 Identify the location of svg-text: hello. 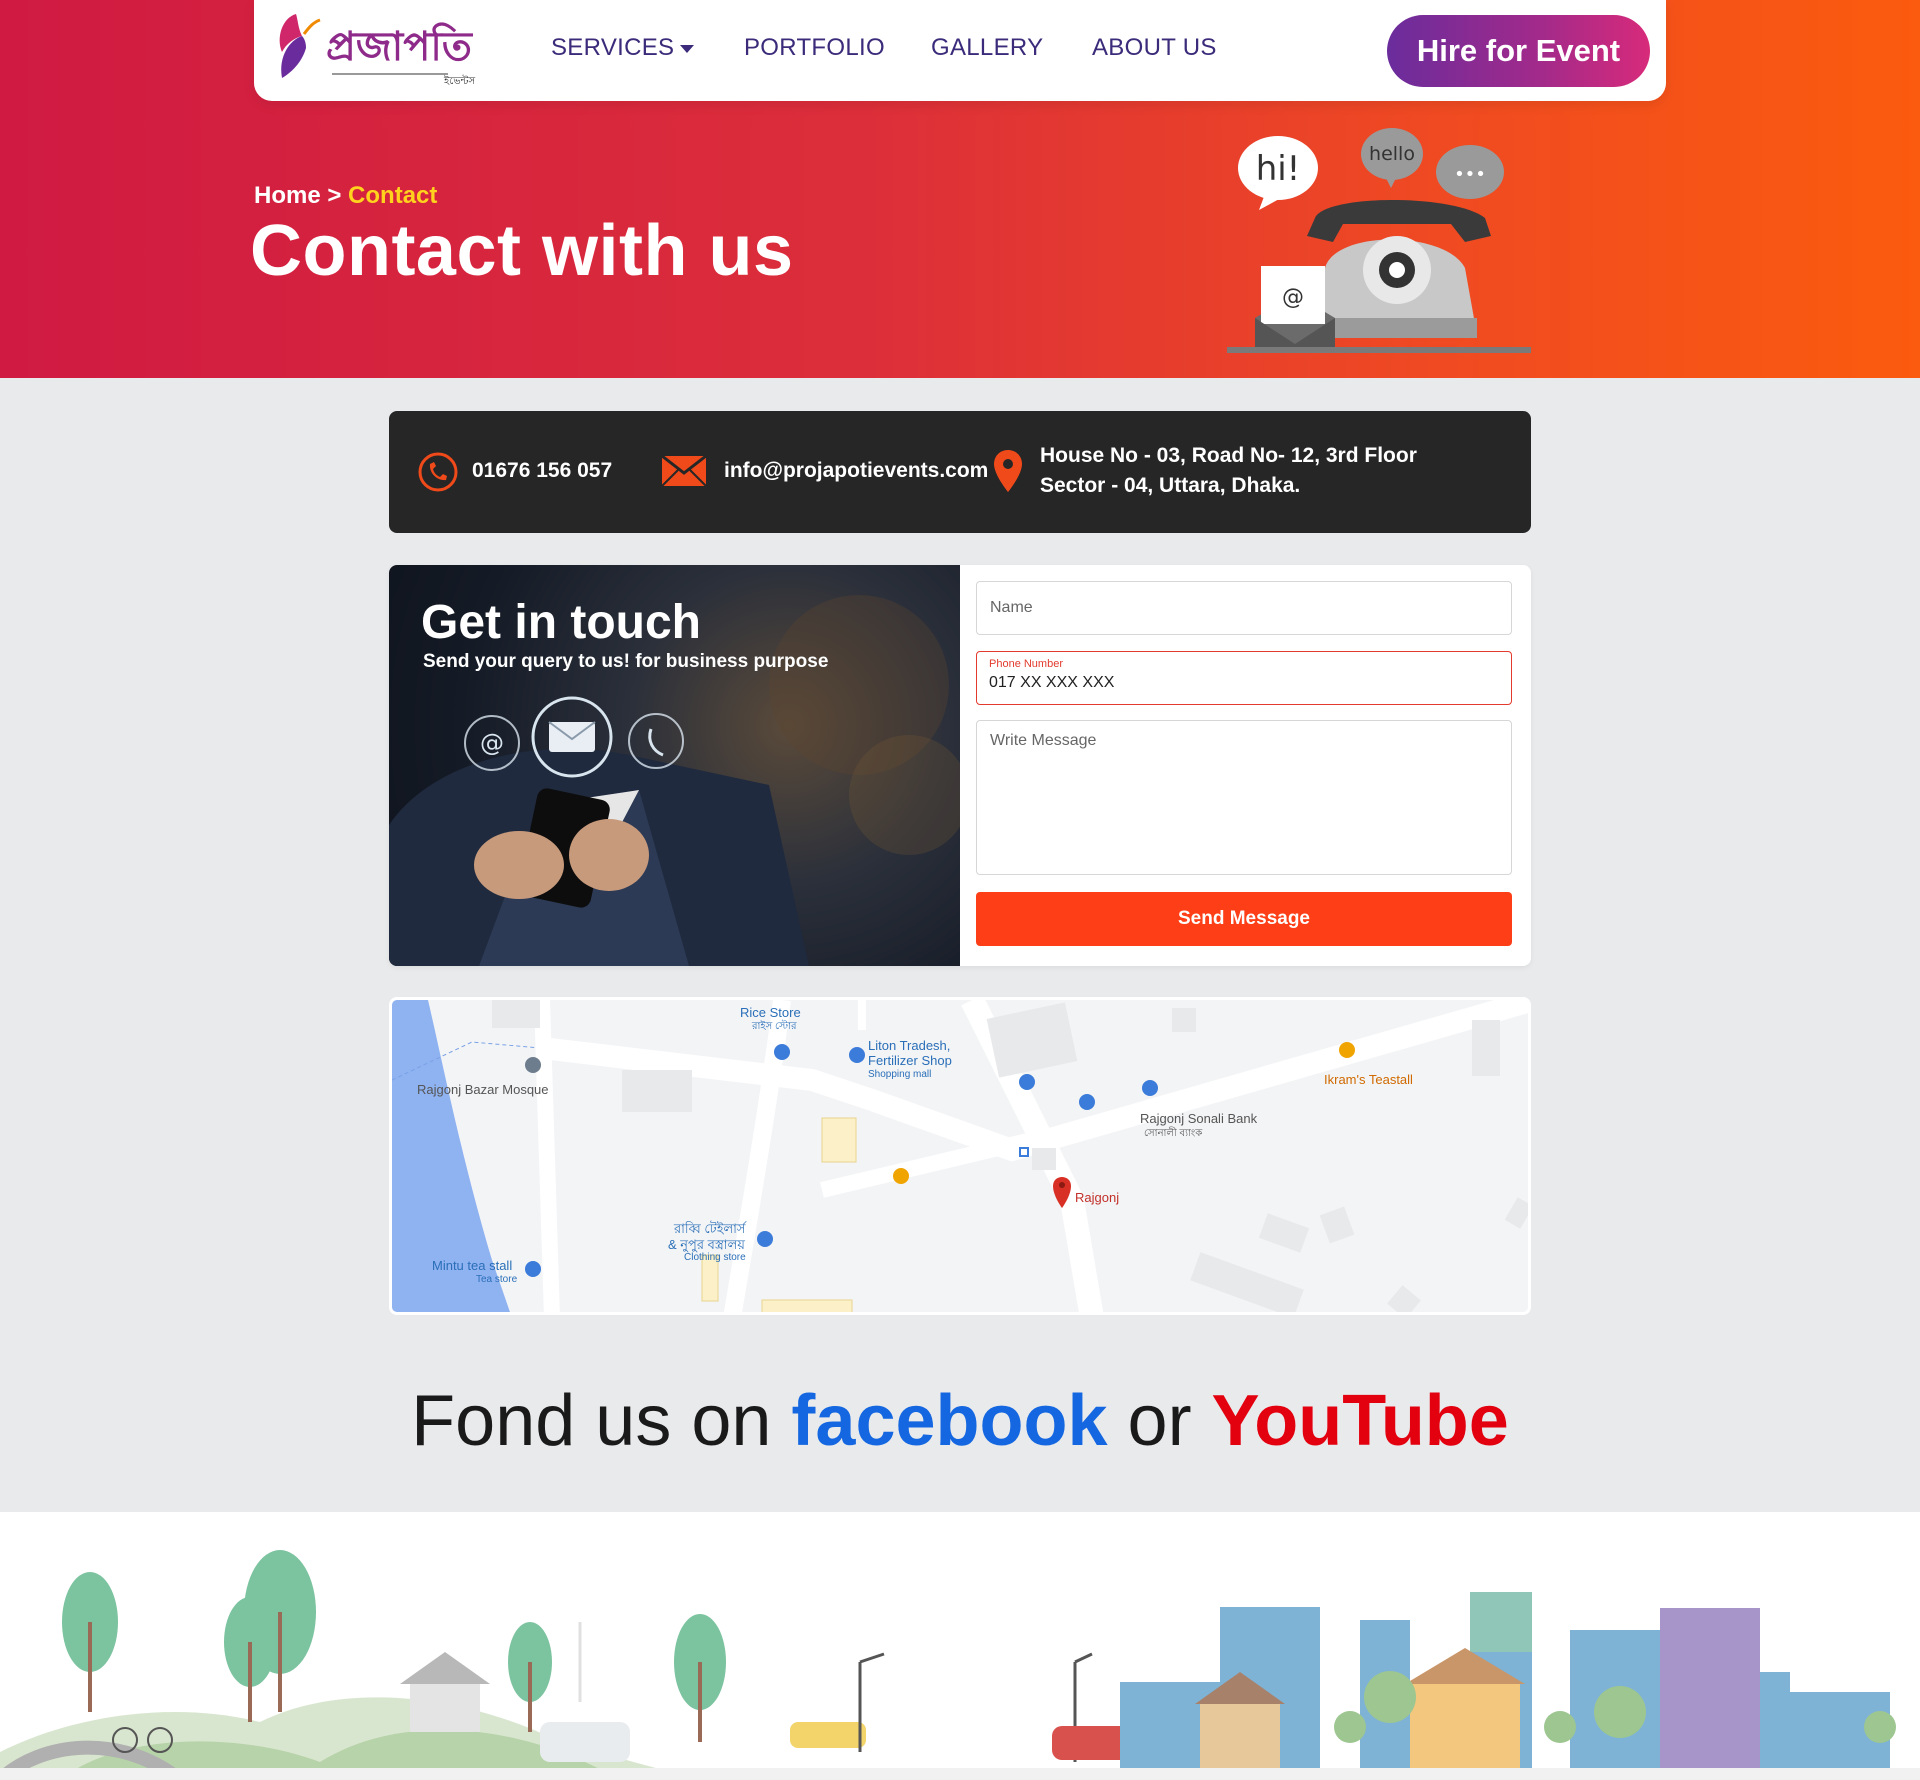
(1392, 154).